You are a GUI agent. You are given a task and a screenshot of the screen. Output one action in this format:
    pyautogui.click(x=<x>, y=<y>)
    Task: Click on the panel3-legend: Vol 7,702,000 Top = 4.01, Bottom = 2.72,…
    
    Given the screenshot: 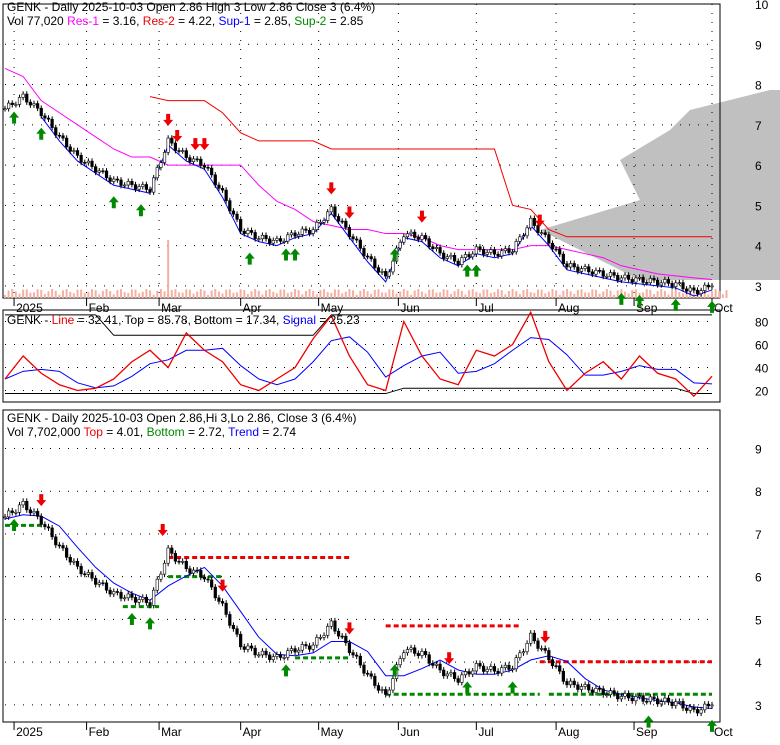 What is the action you would take?
    pyautogui.click(x=151, y=432)
    